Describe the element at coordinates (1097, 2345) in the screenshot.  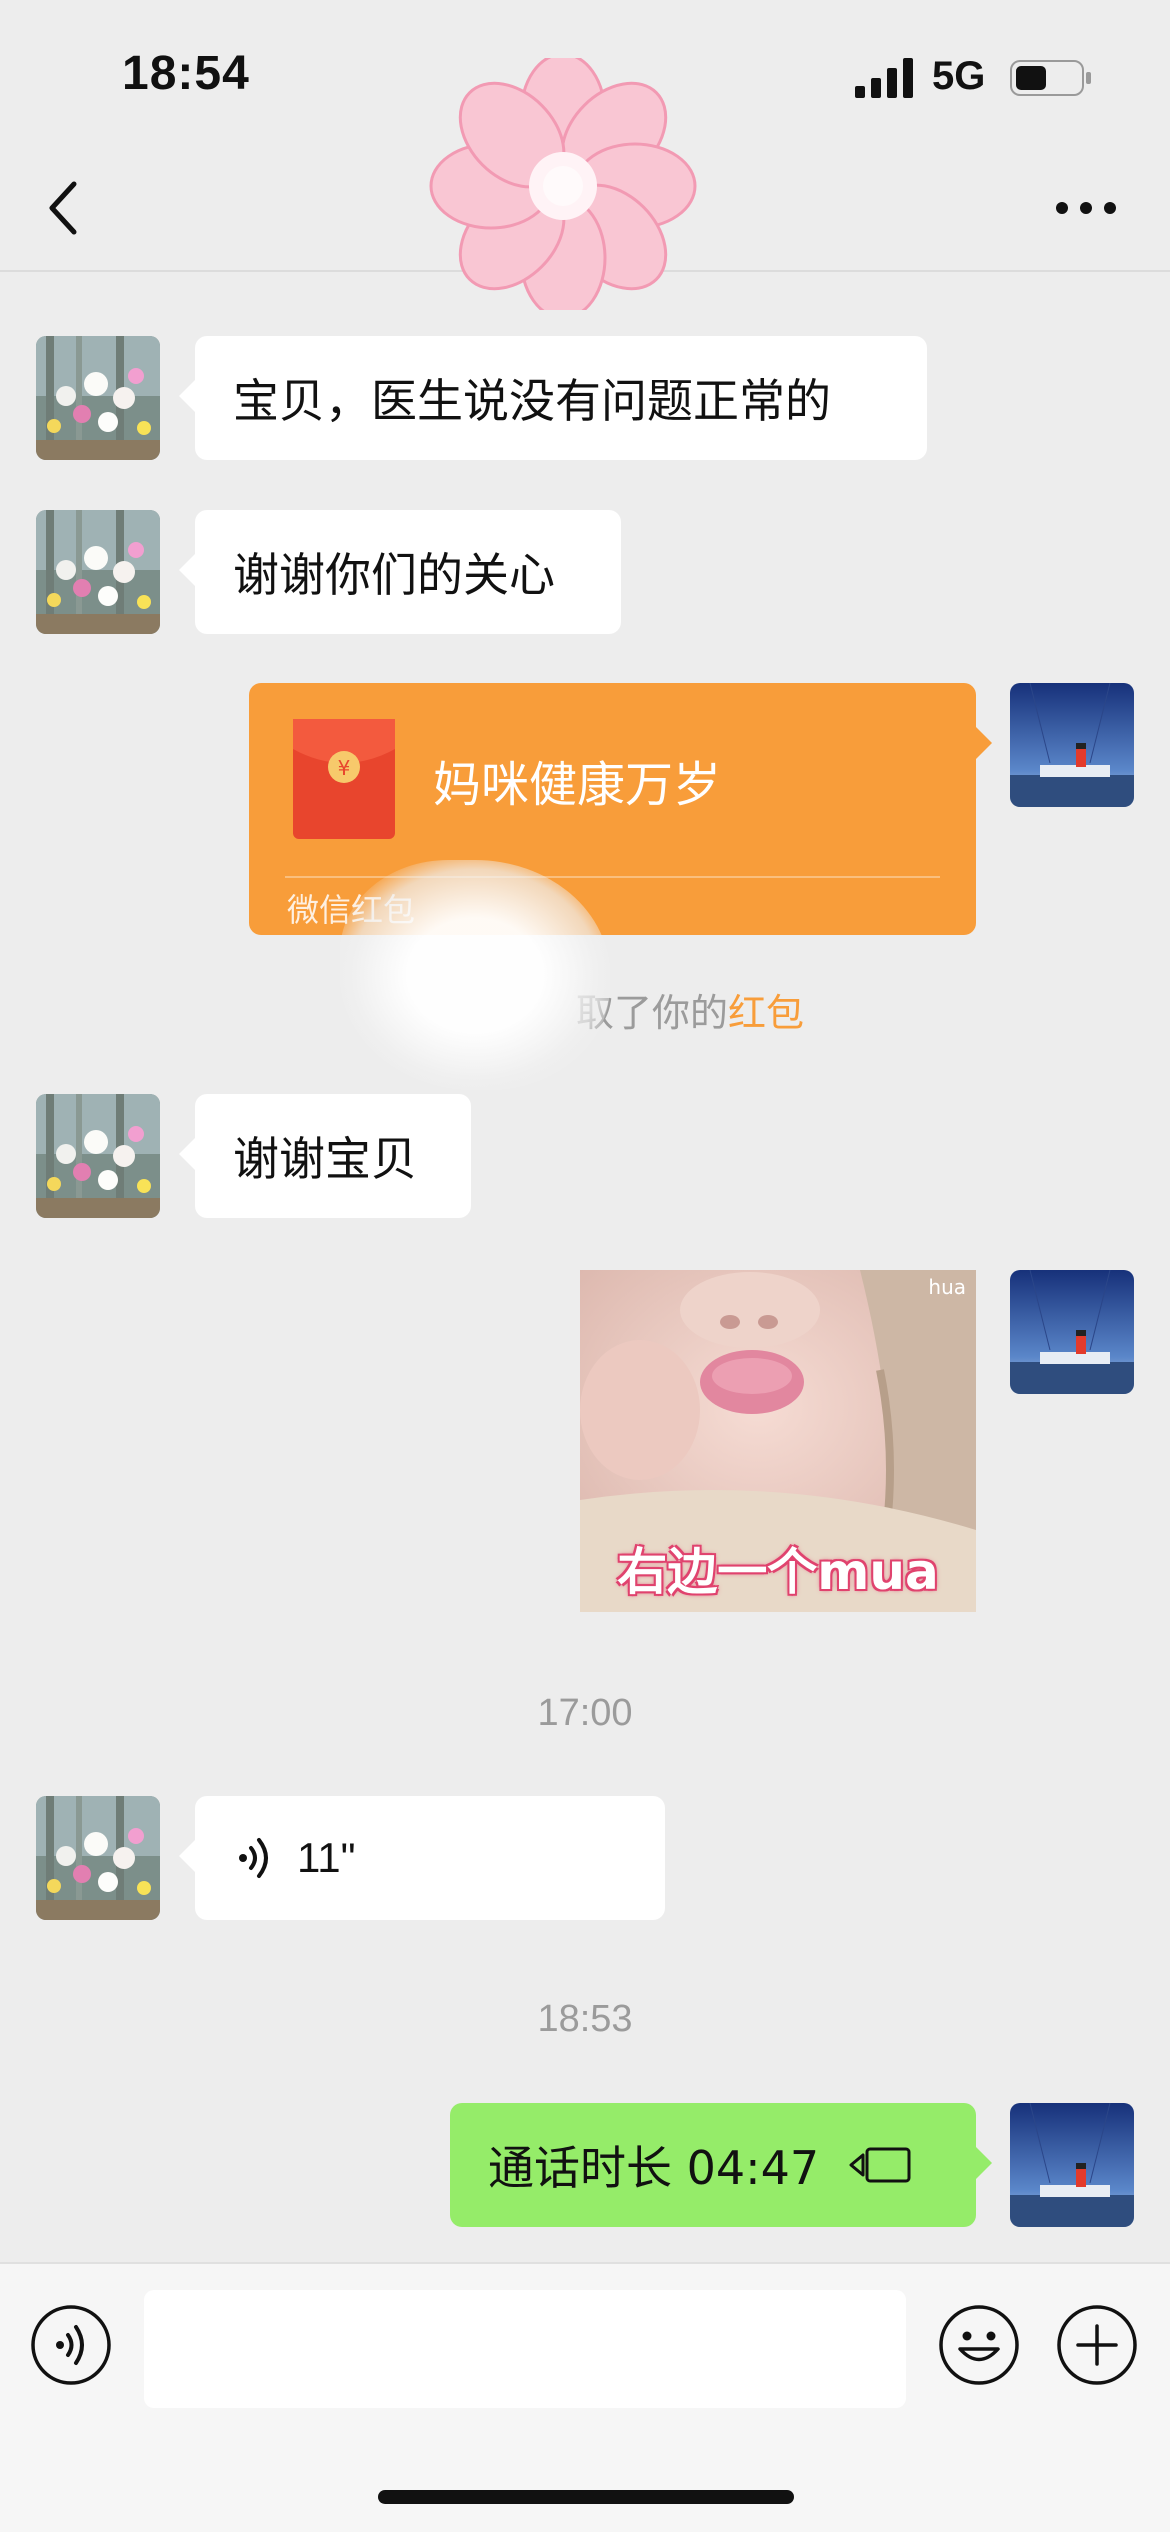
I see `plus-circle-icon` at that location.